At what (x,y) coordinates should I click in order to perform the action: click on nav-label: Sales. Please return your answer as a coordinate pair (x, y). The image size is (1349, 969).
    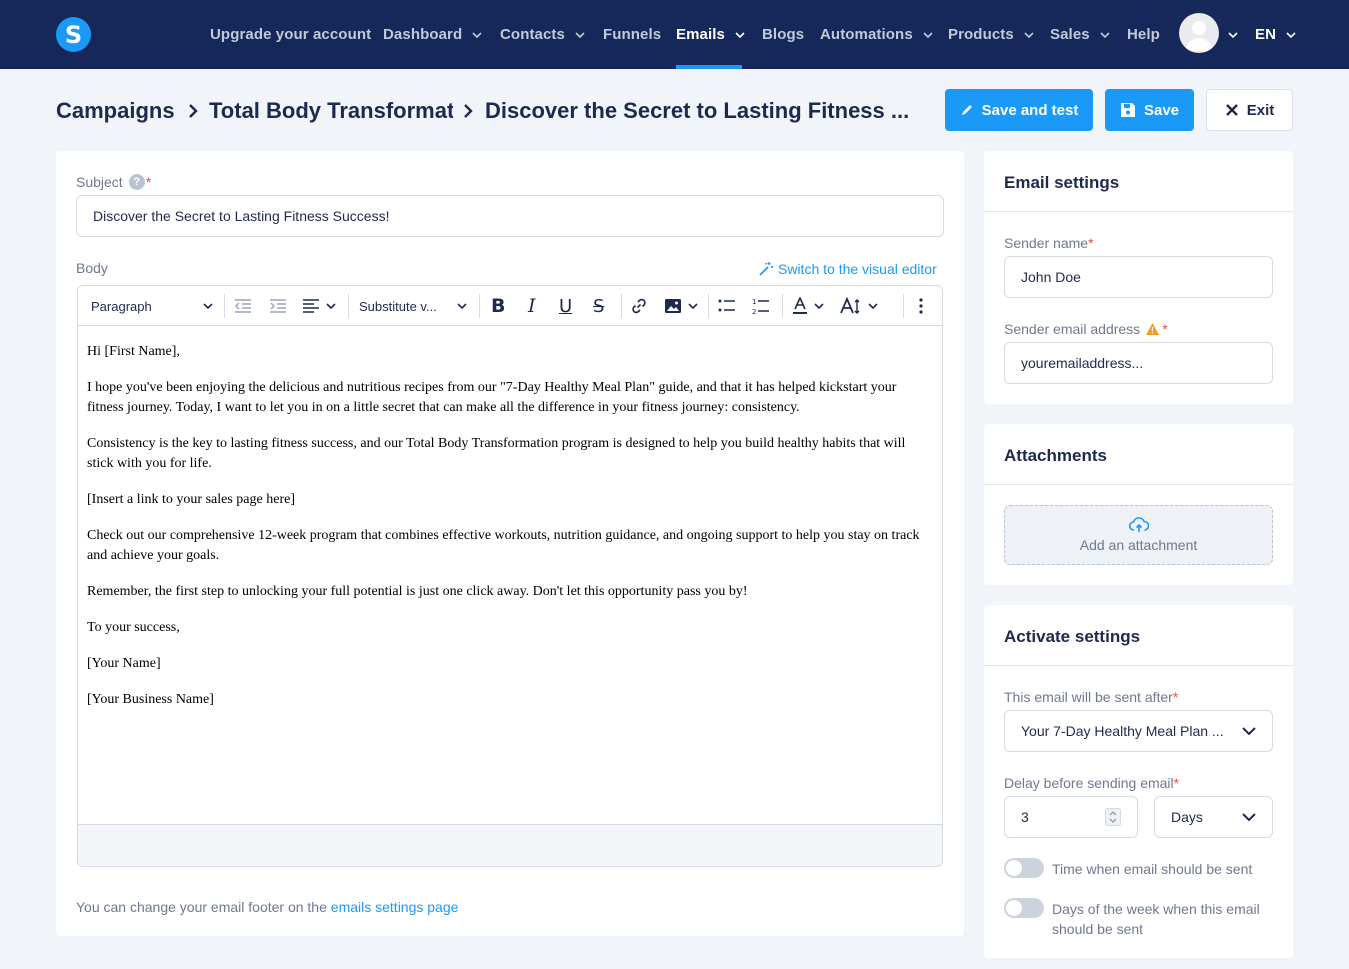
    Looking at the image, I should click on (1070, 34).